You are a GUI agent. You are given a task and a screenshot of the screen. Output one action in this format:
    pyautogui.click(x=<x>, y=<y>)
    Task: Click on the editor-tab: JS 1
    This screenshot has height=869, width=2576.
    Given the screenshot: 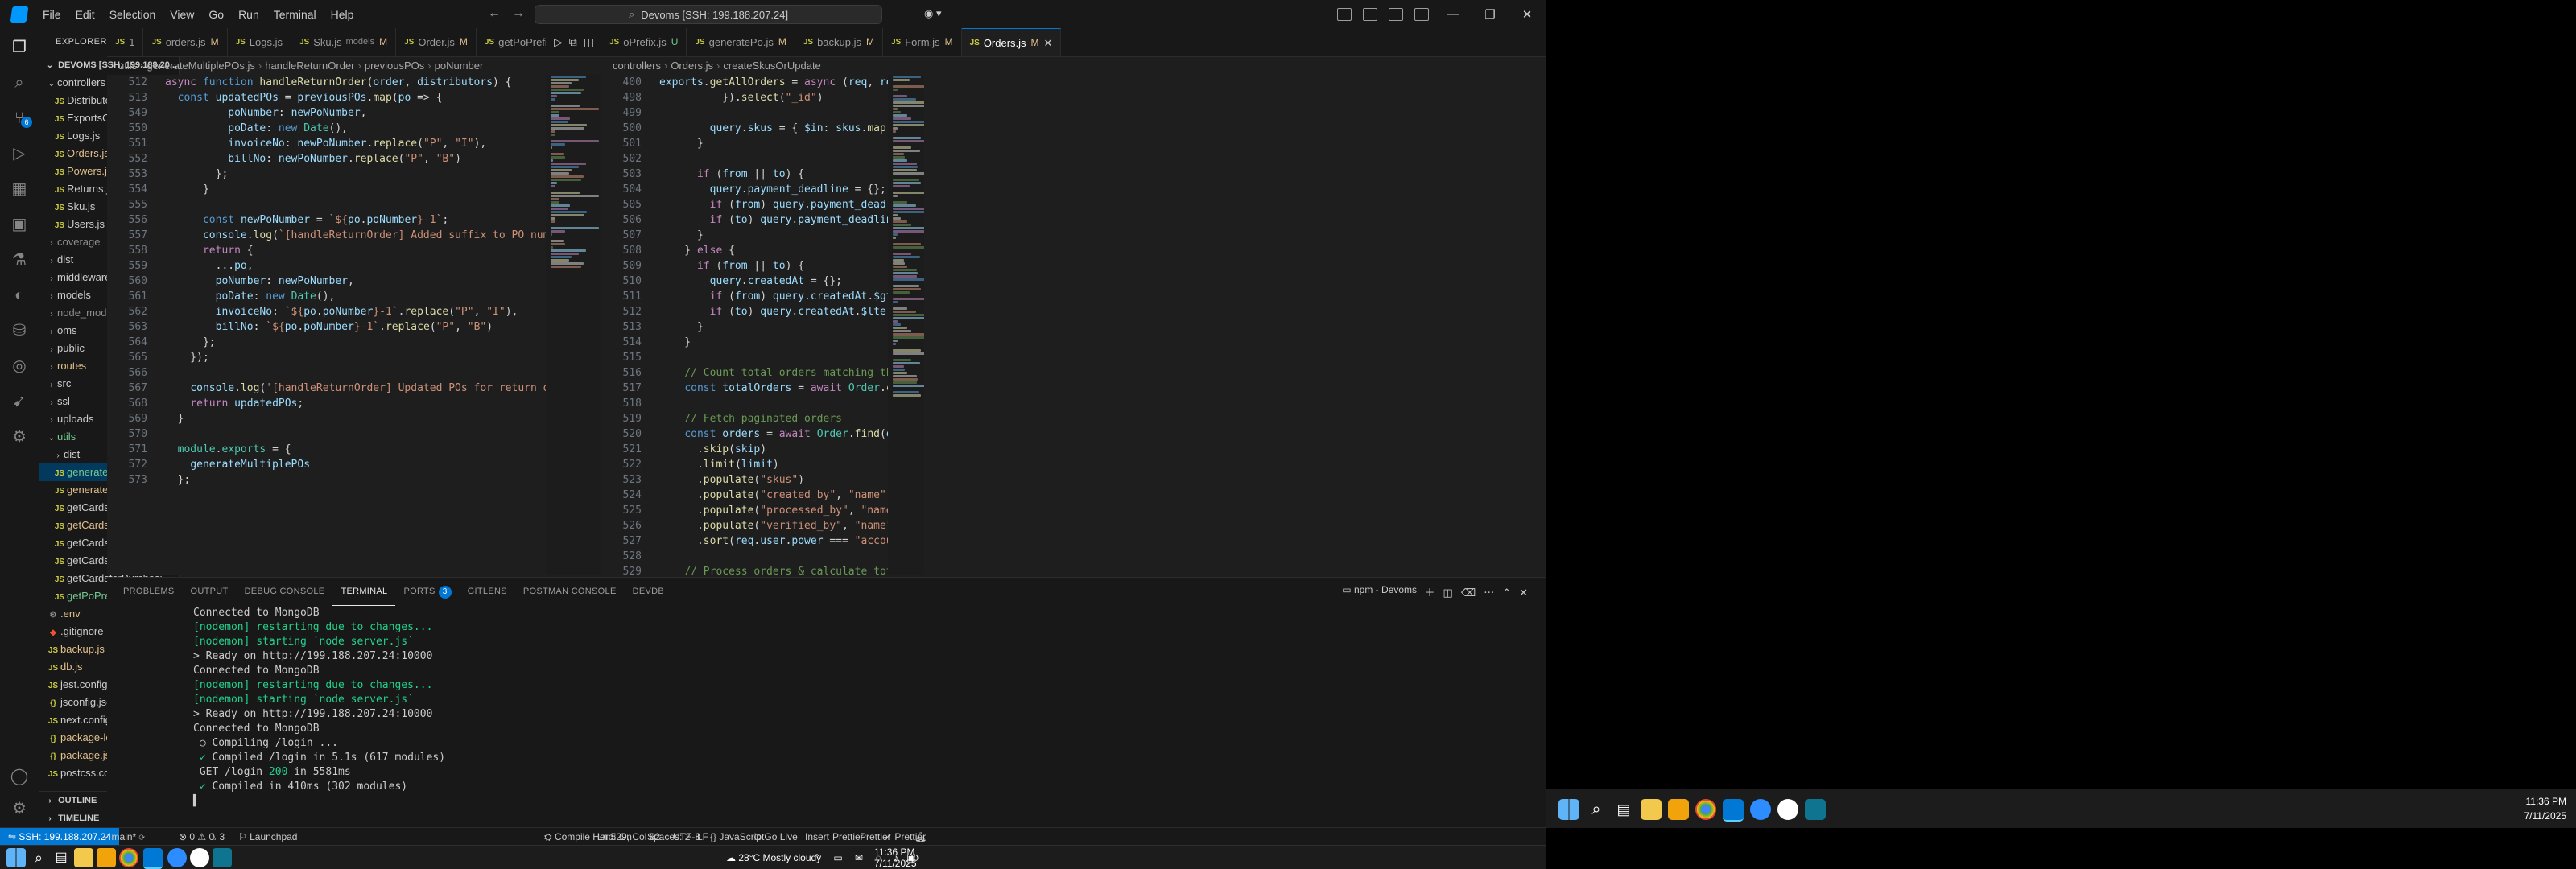 What is the action you would take?
    pyautogui.click(x=126, y=42)
    